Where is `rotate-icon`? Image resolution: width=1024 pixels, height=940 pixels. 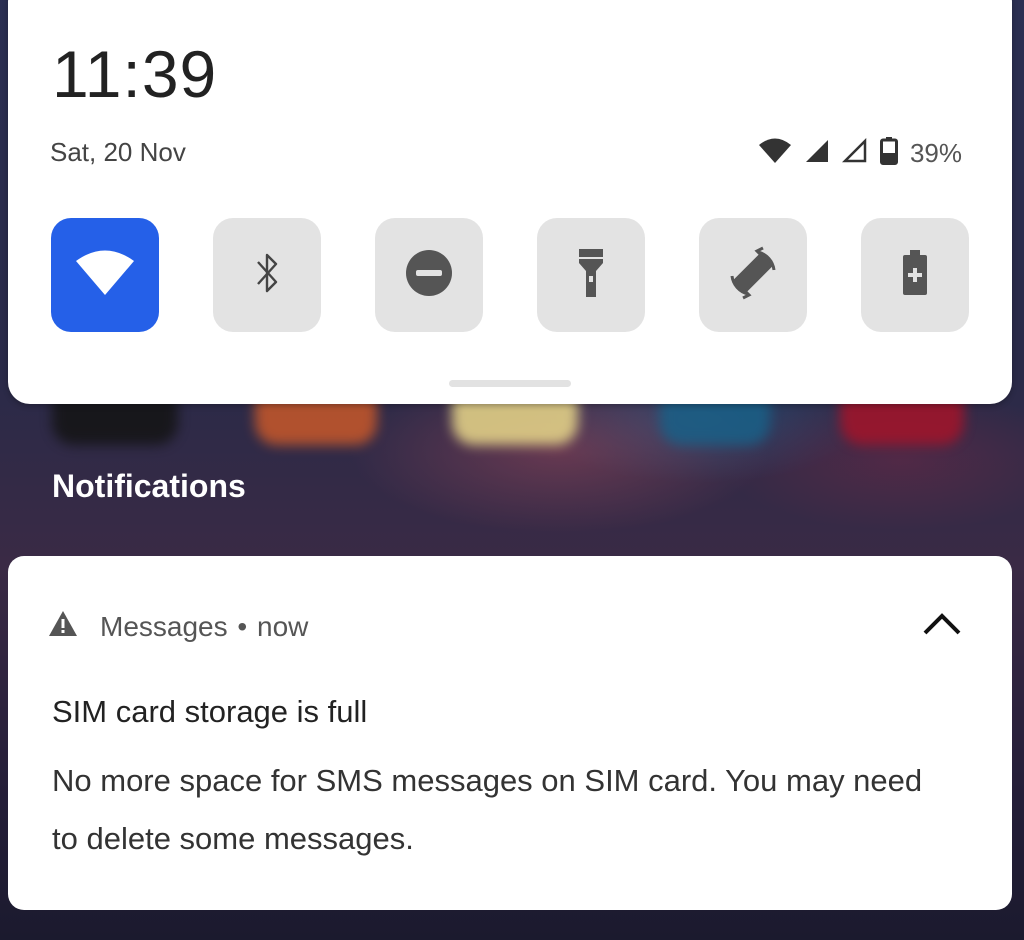
rotate-icon is located at coordinates (753, 275).